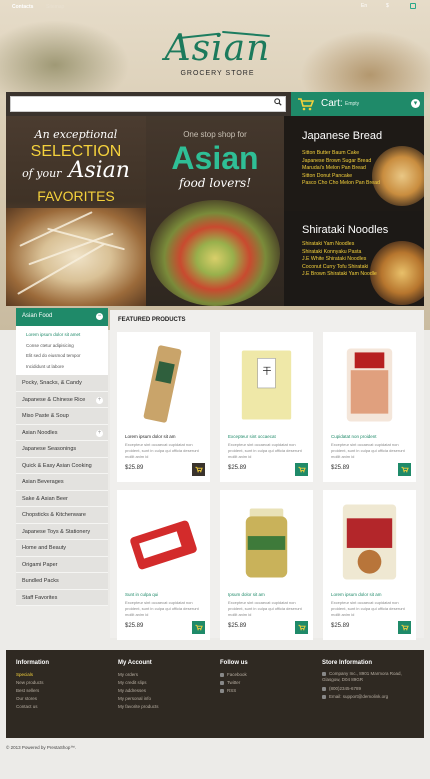 The height and width of the screenshot is (779, 430). What do you see at coordinates (138, 699) in the screenshot?
I see `footer-link: My personal info` at bounding box center [138, 699].